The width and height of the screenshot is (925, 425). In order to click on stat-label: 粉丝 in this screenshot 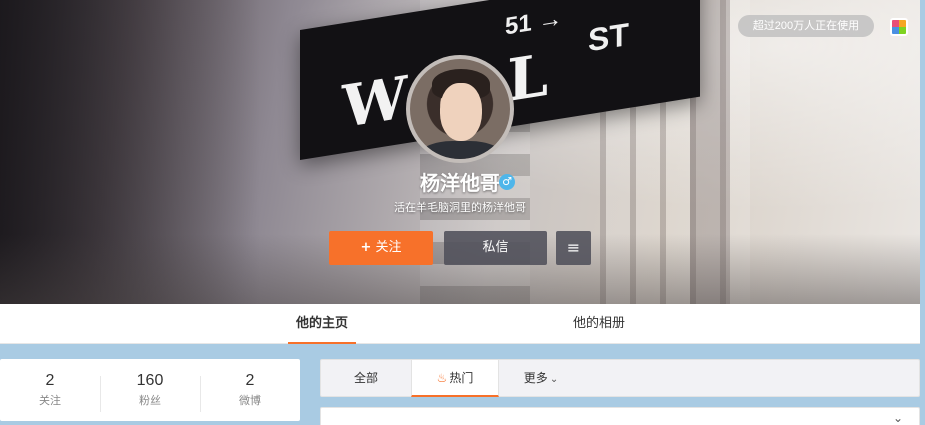, I will do `click(150, 400)`.